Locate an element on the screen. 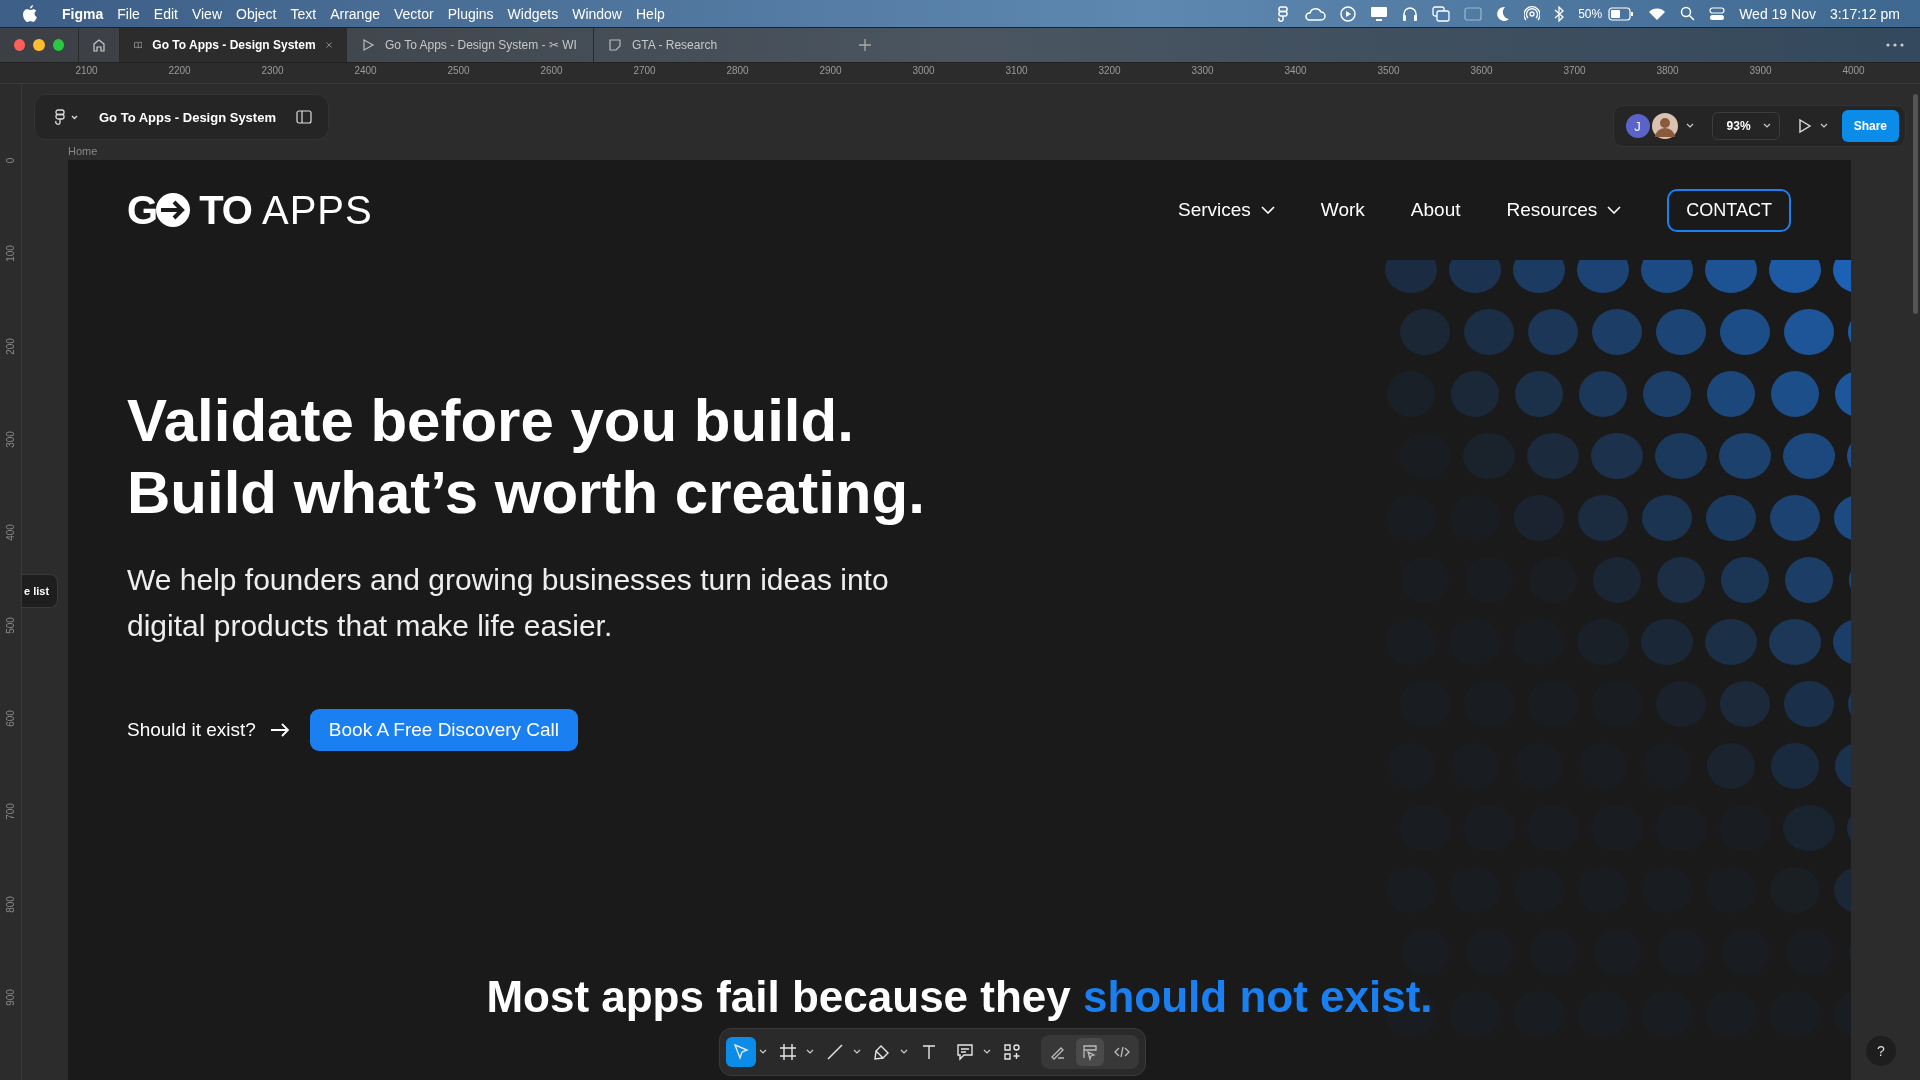  headline: Build what’s worth creating. is located at coordinates (526, 493).